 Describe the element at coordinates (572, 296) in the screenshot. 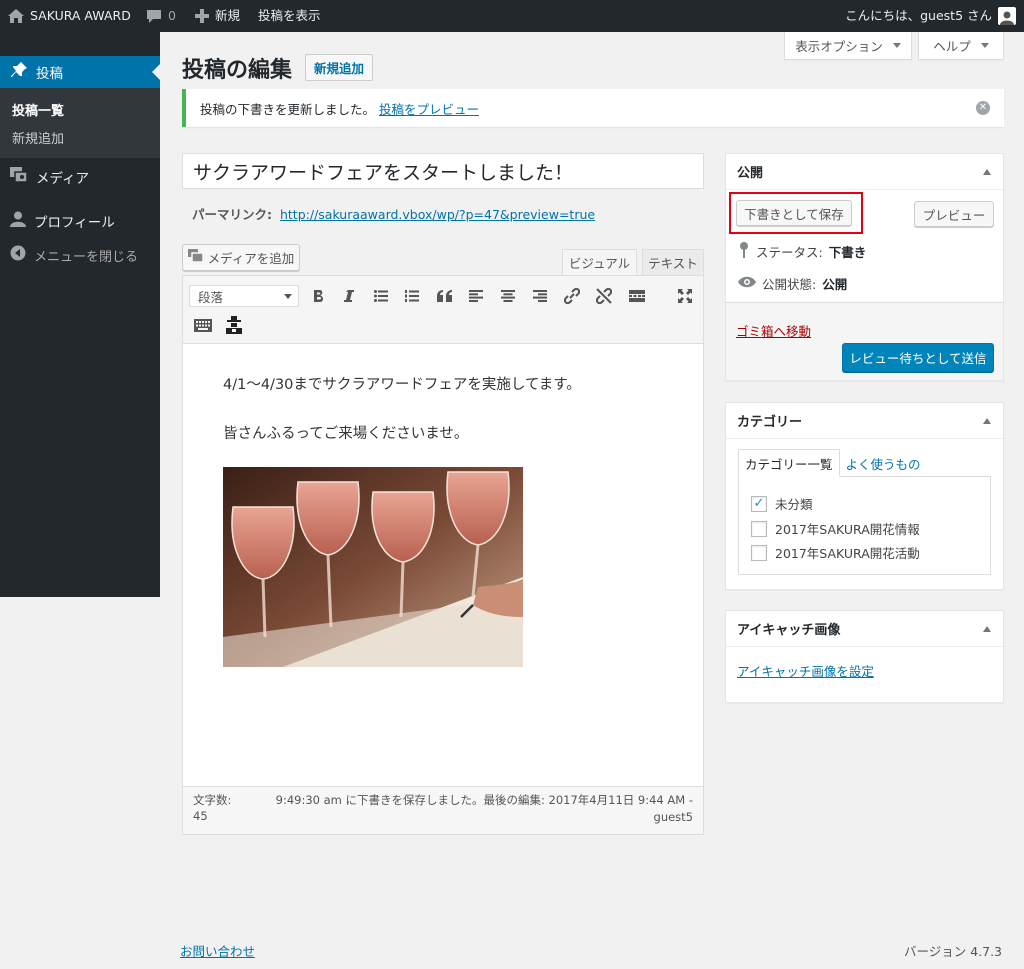

I see `link-icon` at that location.